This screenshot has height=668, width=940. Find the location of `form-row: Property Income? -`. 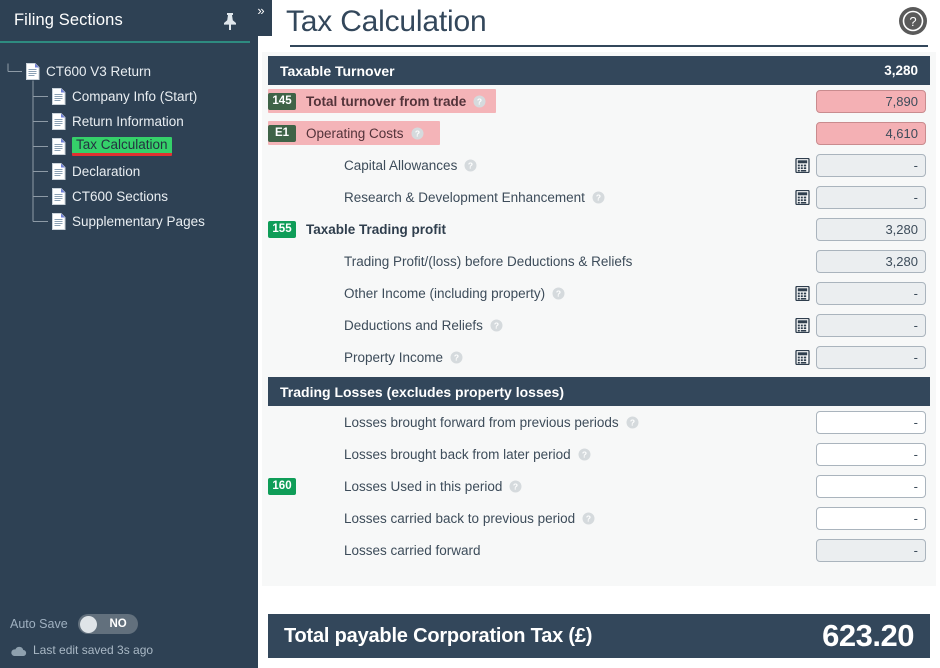

form-row: Property Income? - is located at coordinates (599, 357).